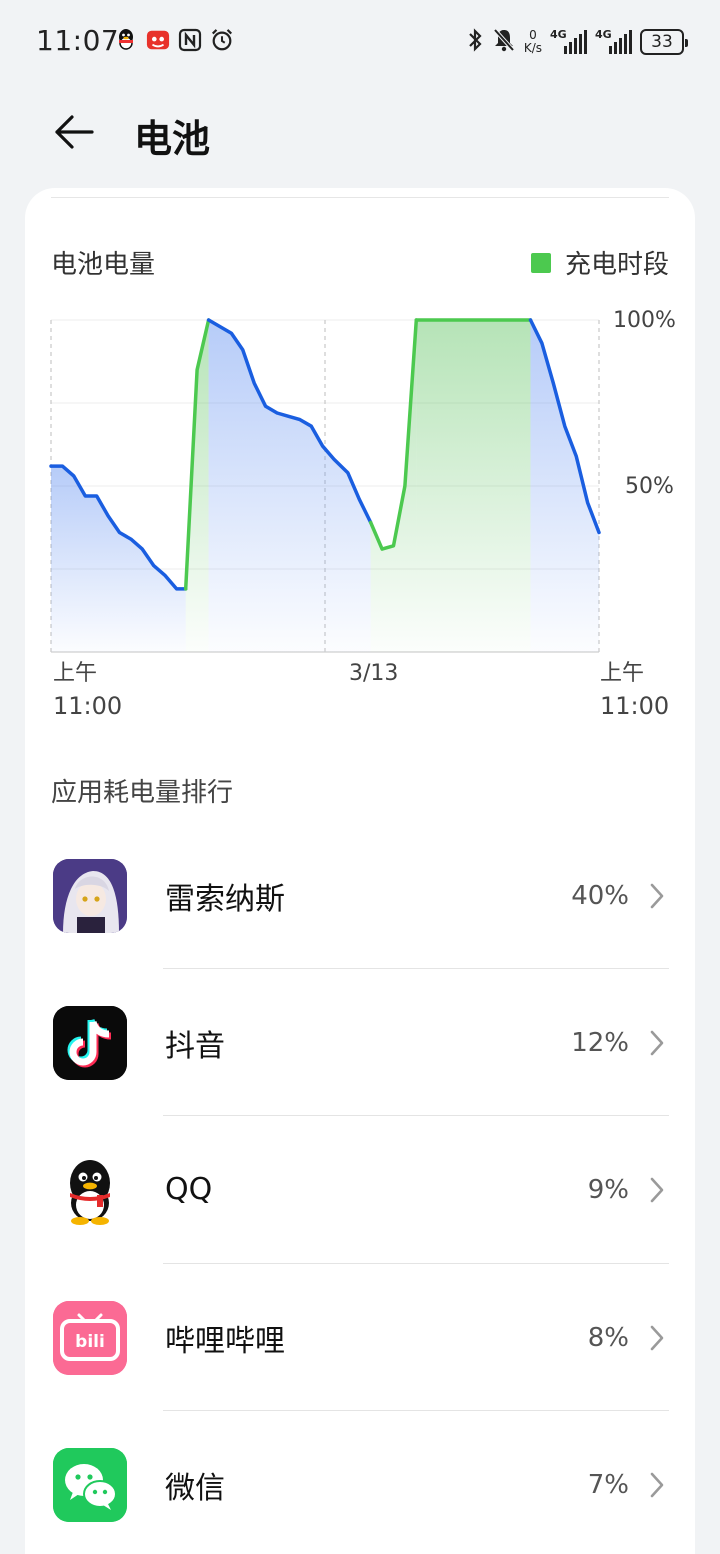  Describe the element at coordinates (195, 1046) in the screenshot. I see `app-name: 抖音` at that location.